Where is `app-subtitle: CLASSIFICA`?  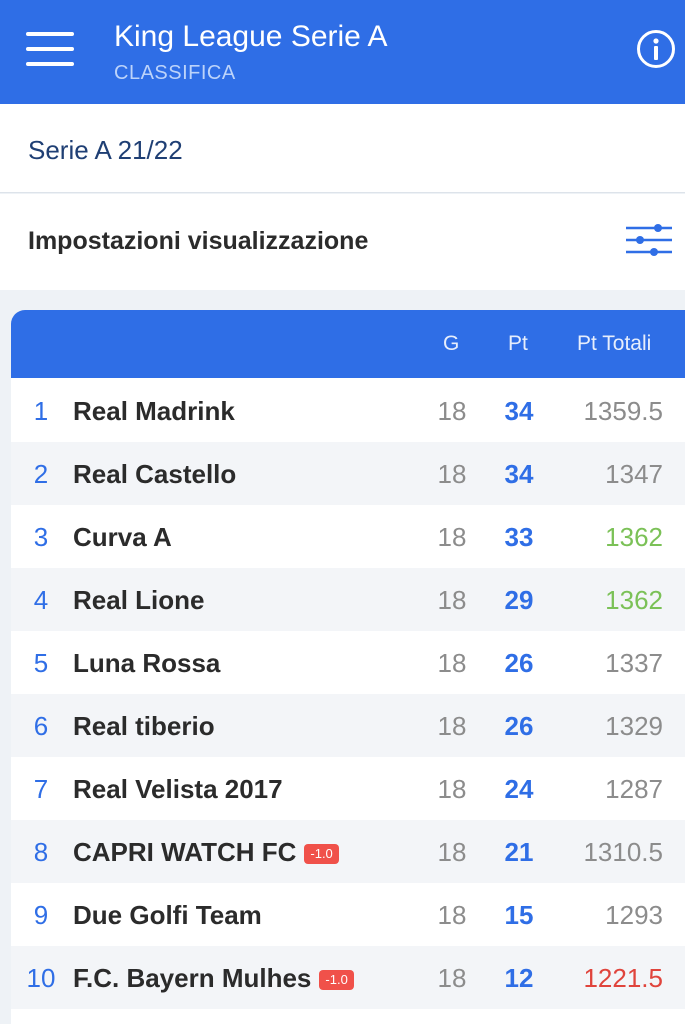
app-subtitle: CLASSIFICA is located at coordinates (175, 73).